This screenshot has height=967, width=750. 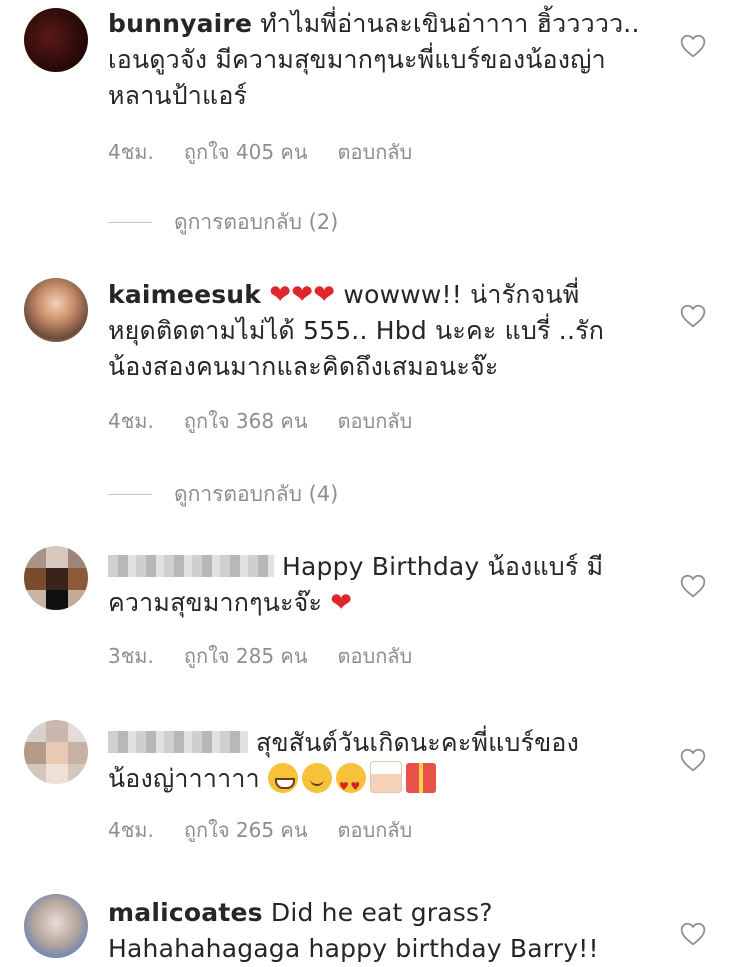 I want to click on comment-text-line: wowww!! น่ารักจนพี่, so click(x=461, y=294).